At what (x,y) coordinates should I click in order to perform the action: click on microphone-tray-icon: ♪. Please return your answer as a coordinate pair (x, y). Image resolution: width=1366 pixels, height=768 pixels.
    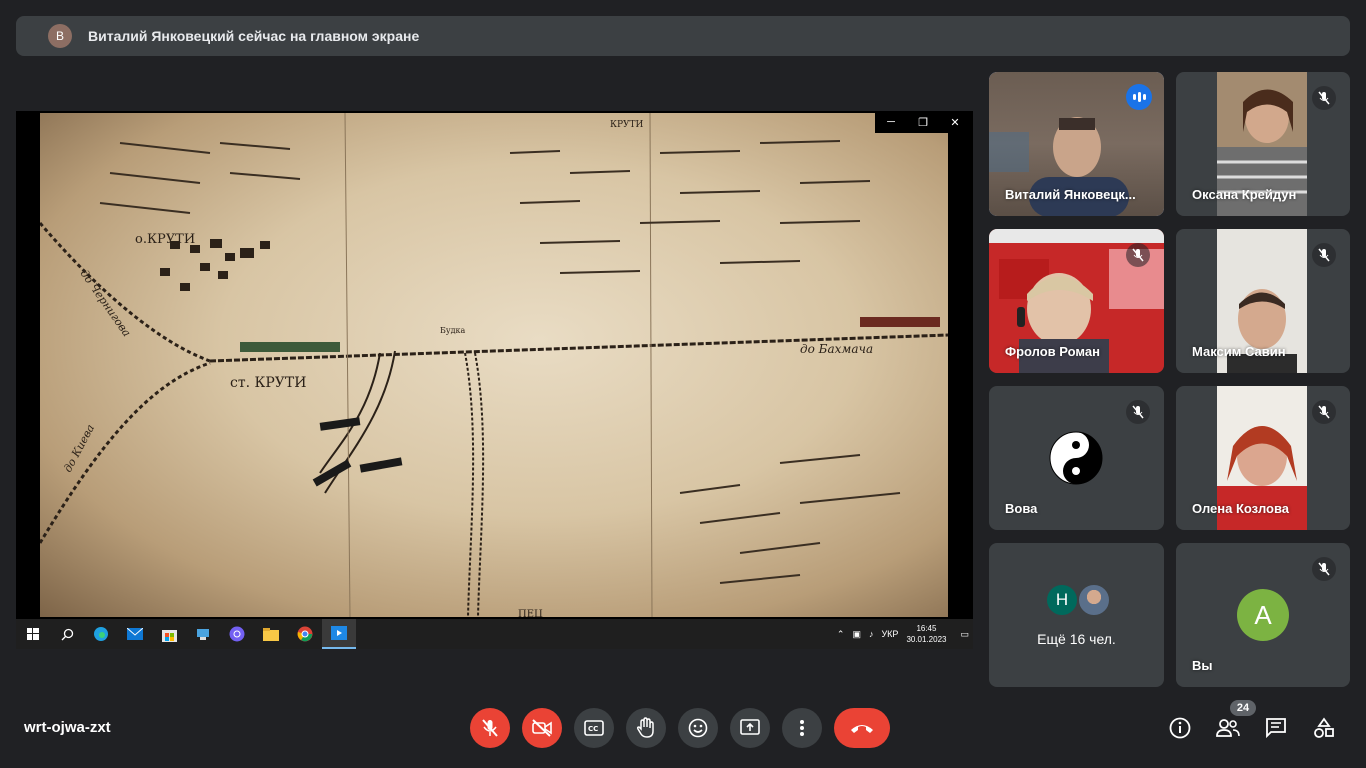
    Looking at the image, I should click on (871, 634).